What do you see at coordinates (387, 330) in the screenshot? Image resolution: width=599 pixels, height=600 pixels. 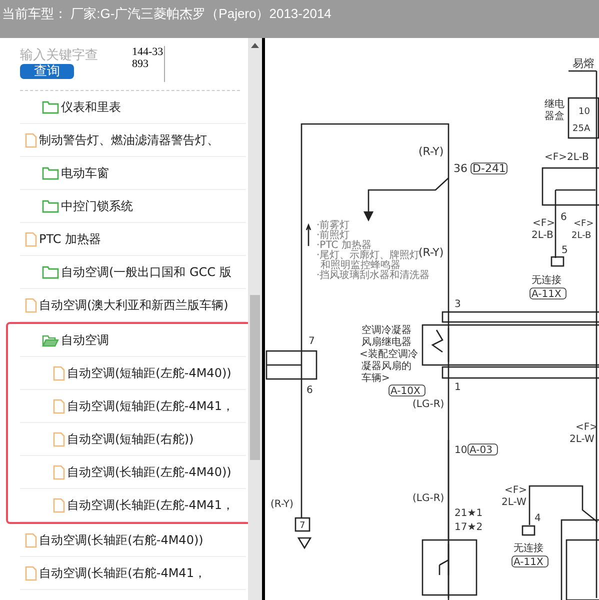 I see `diagram-label: 空调冷凝器` at bounding box center [387, 330].